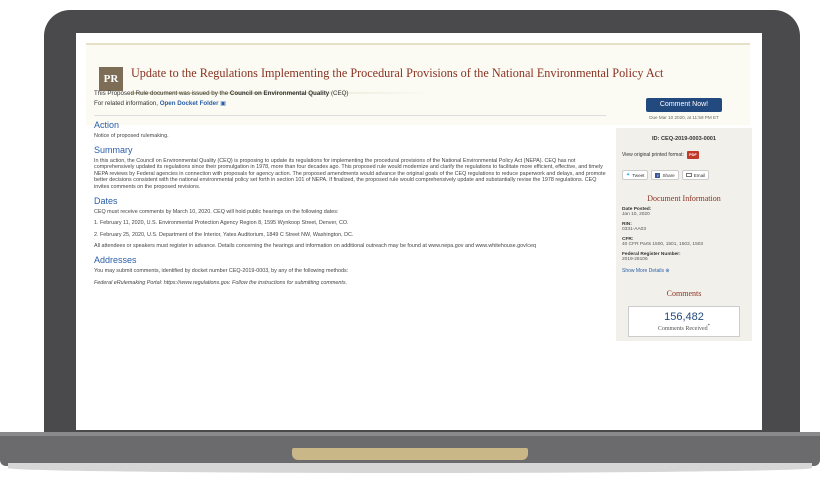  What do you see at coordinates (653, 155) in the screenshot?
I see `original-format-label: View original printed format:` at bounding box center [653, 155].